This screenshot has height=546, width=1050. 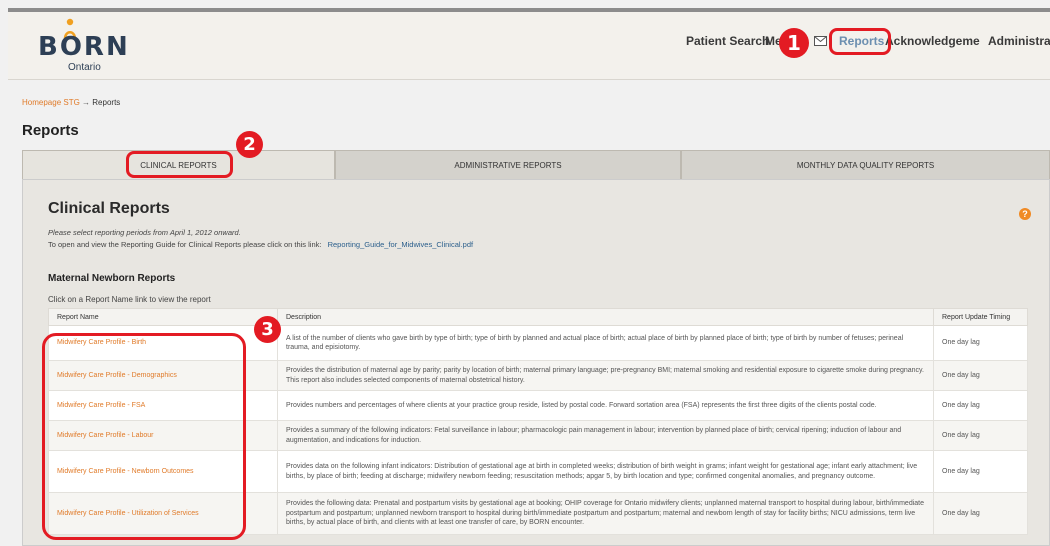 I want to click on column-header-timing: Report Update Timing, so click(x=980, y=317).